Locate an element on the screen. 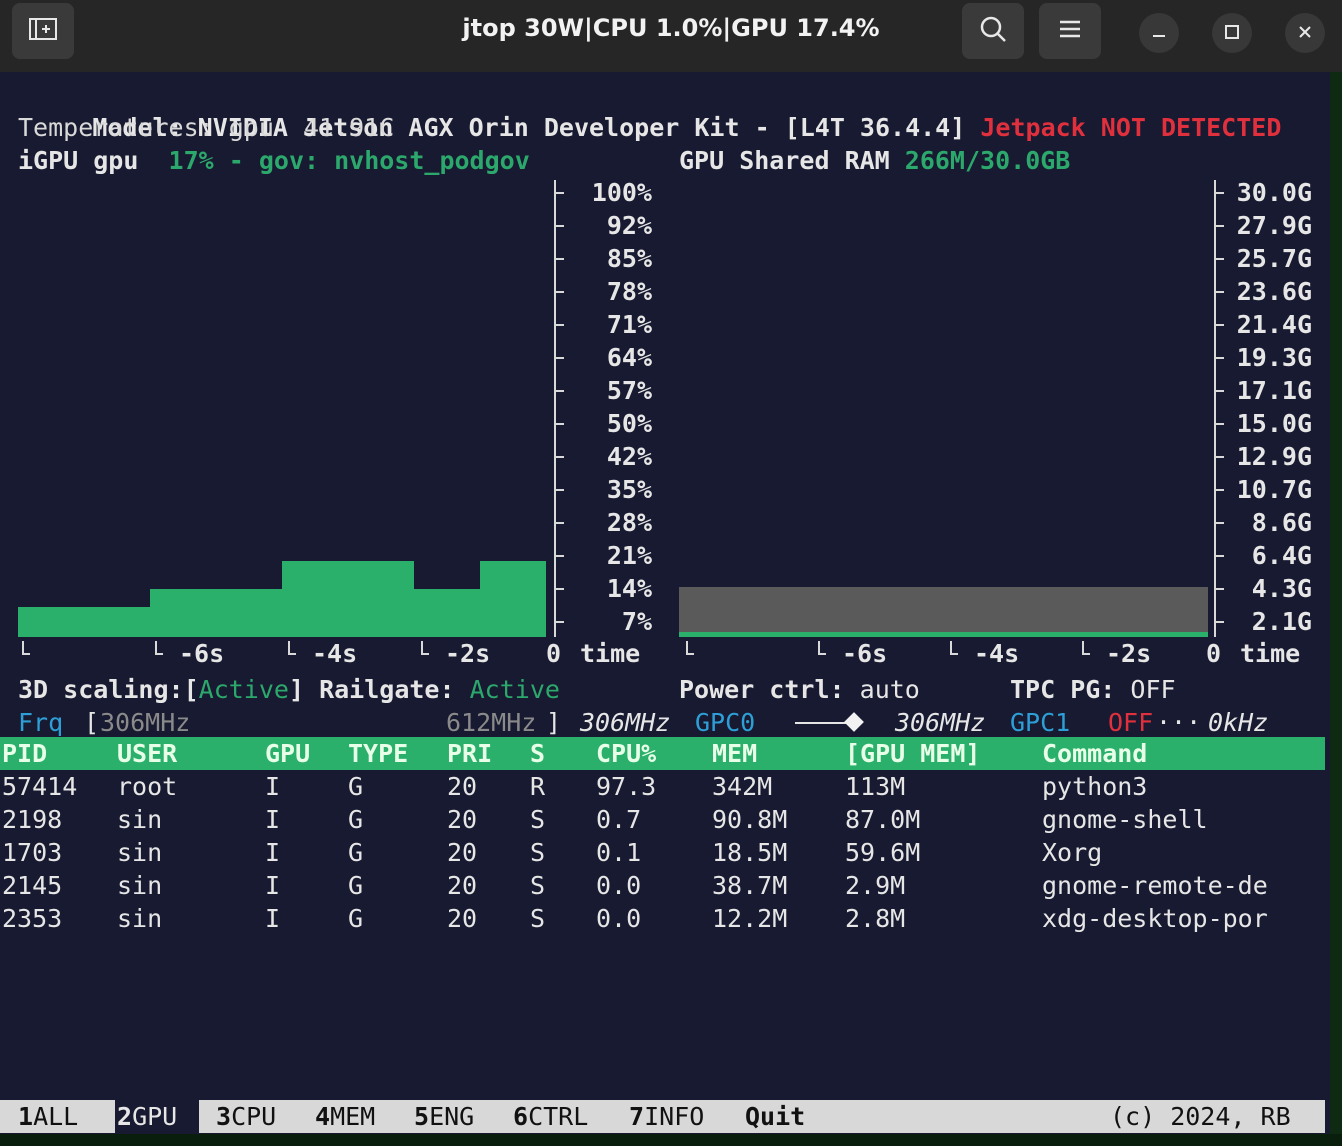 The height and width of the screenshot is (1146, 1342). column-header: PID is located at coordinates (25, 753).